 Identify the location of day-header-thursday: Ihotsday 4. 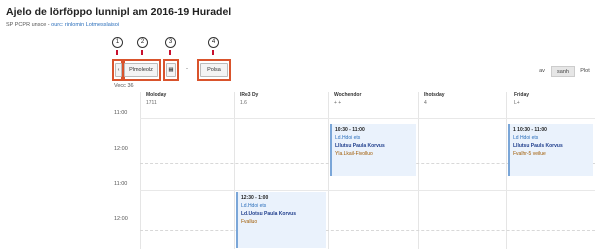
(434, 99).